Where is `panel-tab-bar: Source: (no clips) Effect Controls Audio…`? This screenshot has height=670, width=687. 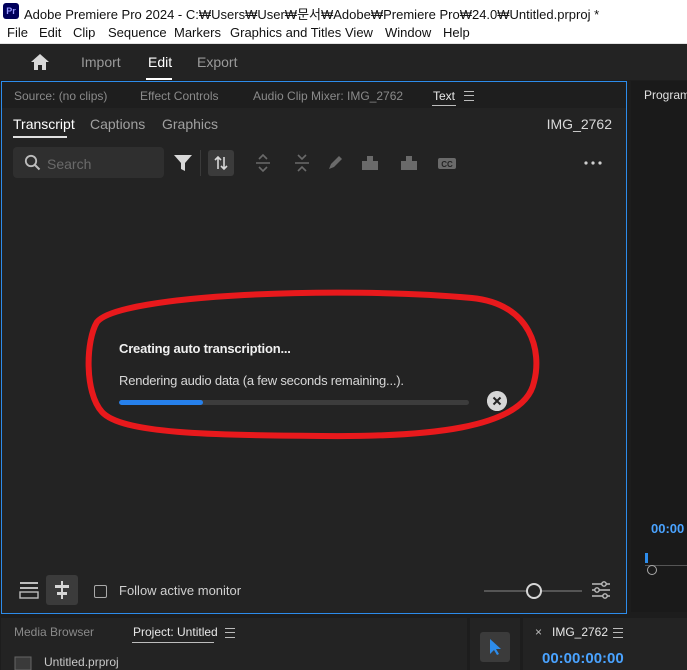 panel-tab-bar: Source: (no clips) Effect Controls Audio… is located at coordinates (314, 95).